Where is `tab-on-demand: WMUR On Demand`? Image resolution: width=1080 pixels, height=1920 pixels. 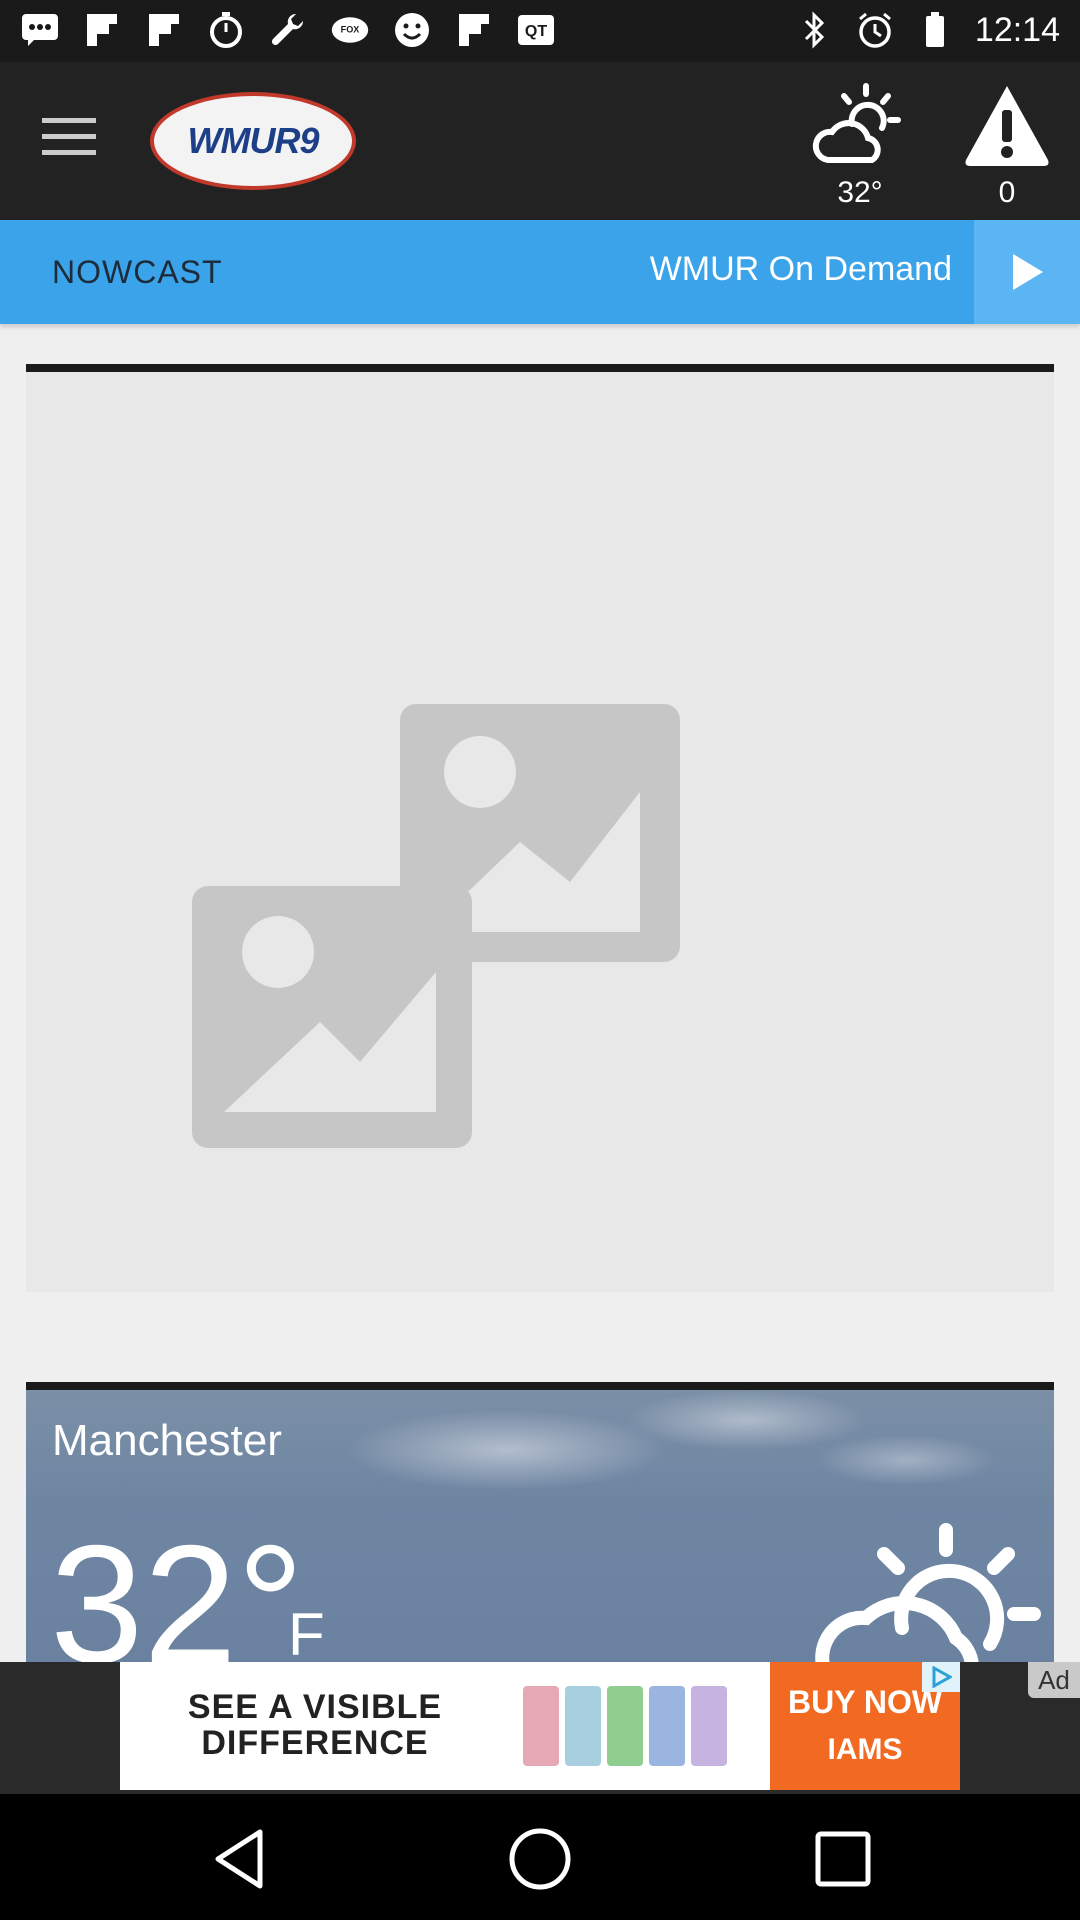 tab-on-demand: WMUR On Demand is located at coordinates (801, 269).